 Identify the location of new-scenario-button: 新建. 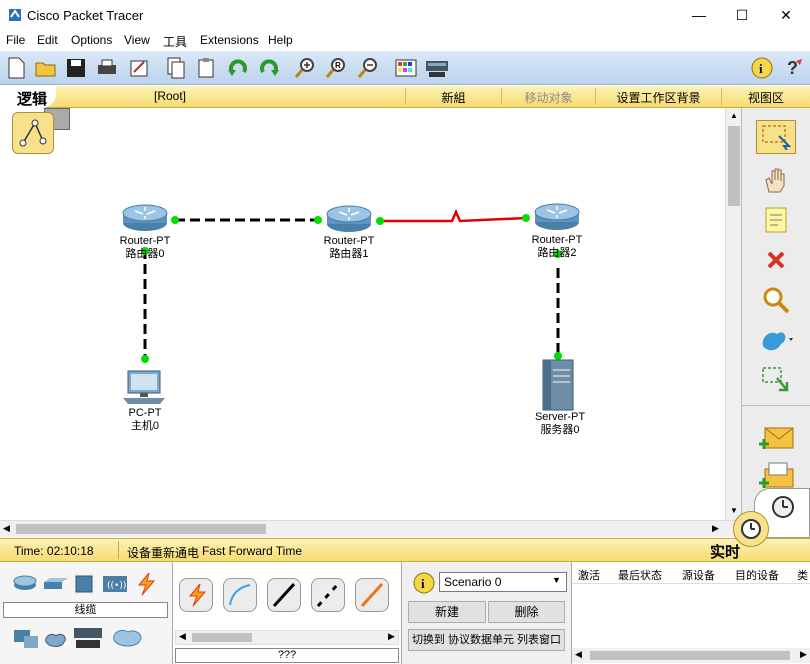
(447, 612).